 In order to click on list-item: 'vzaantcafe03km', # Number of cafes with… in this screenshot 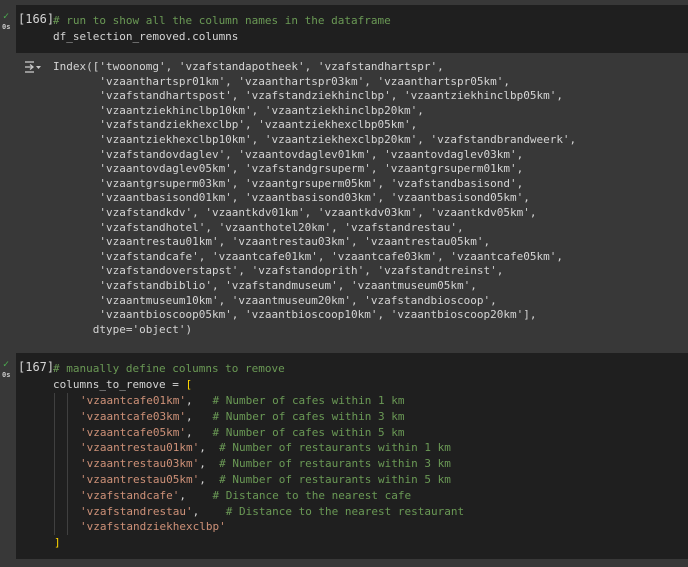, I will do `click(242, 416)`.